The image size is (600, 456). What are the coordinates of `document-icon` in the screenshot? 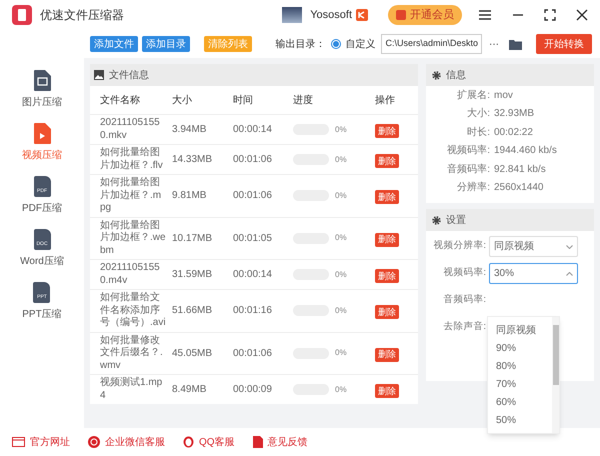 It's located at (257, 442).